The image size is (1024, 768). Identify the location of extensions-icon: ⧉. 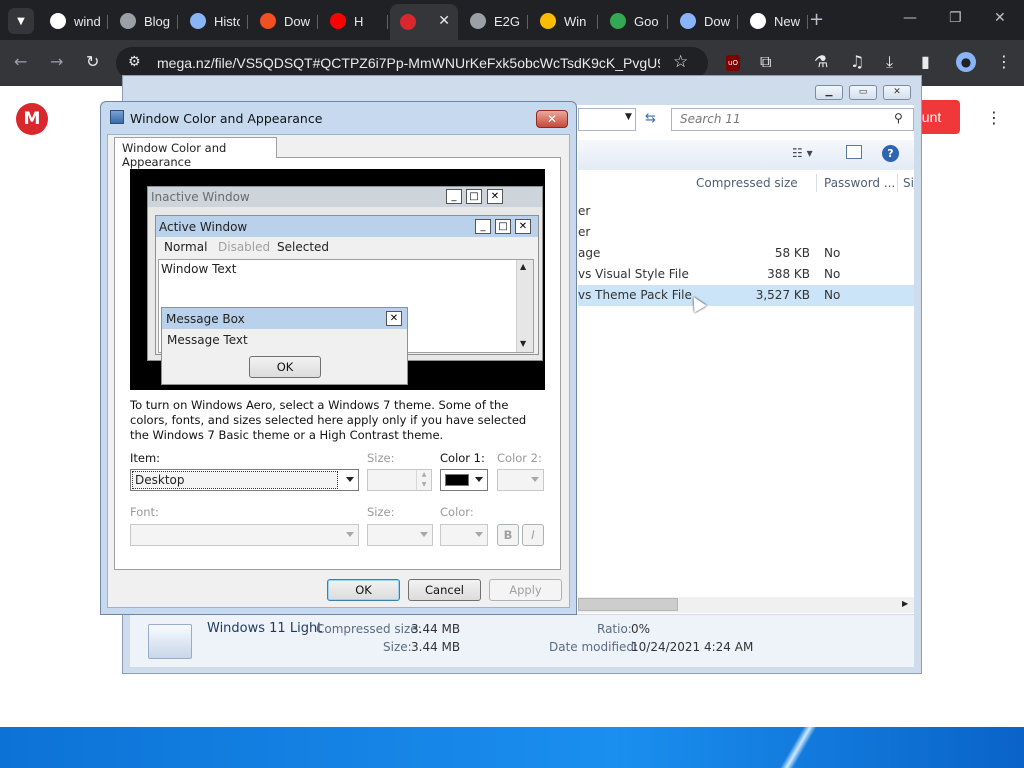
(765, 62).